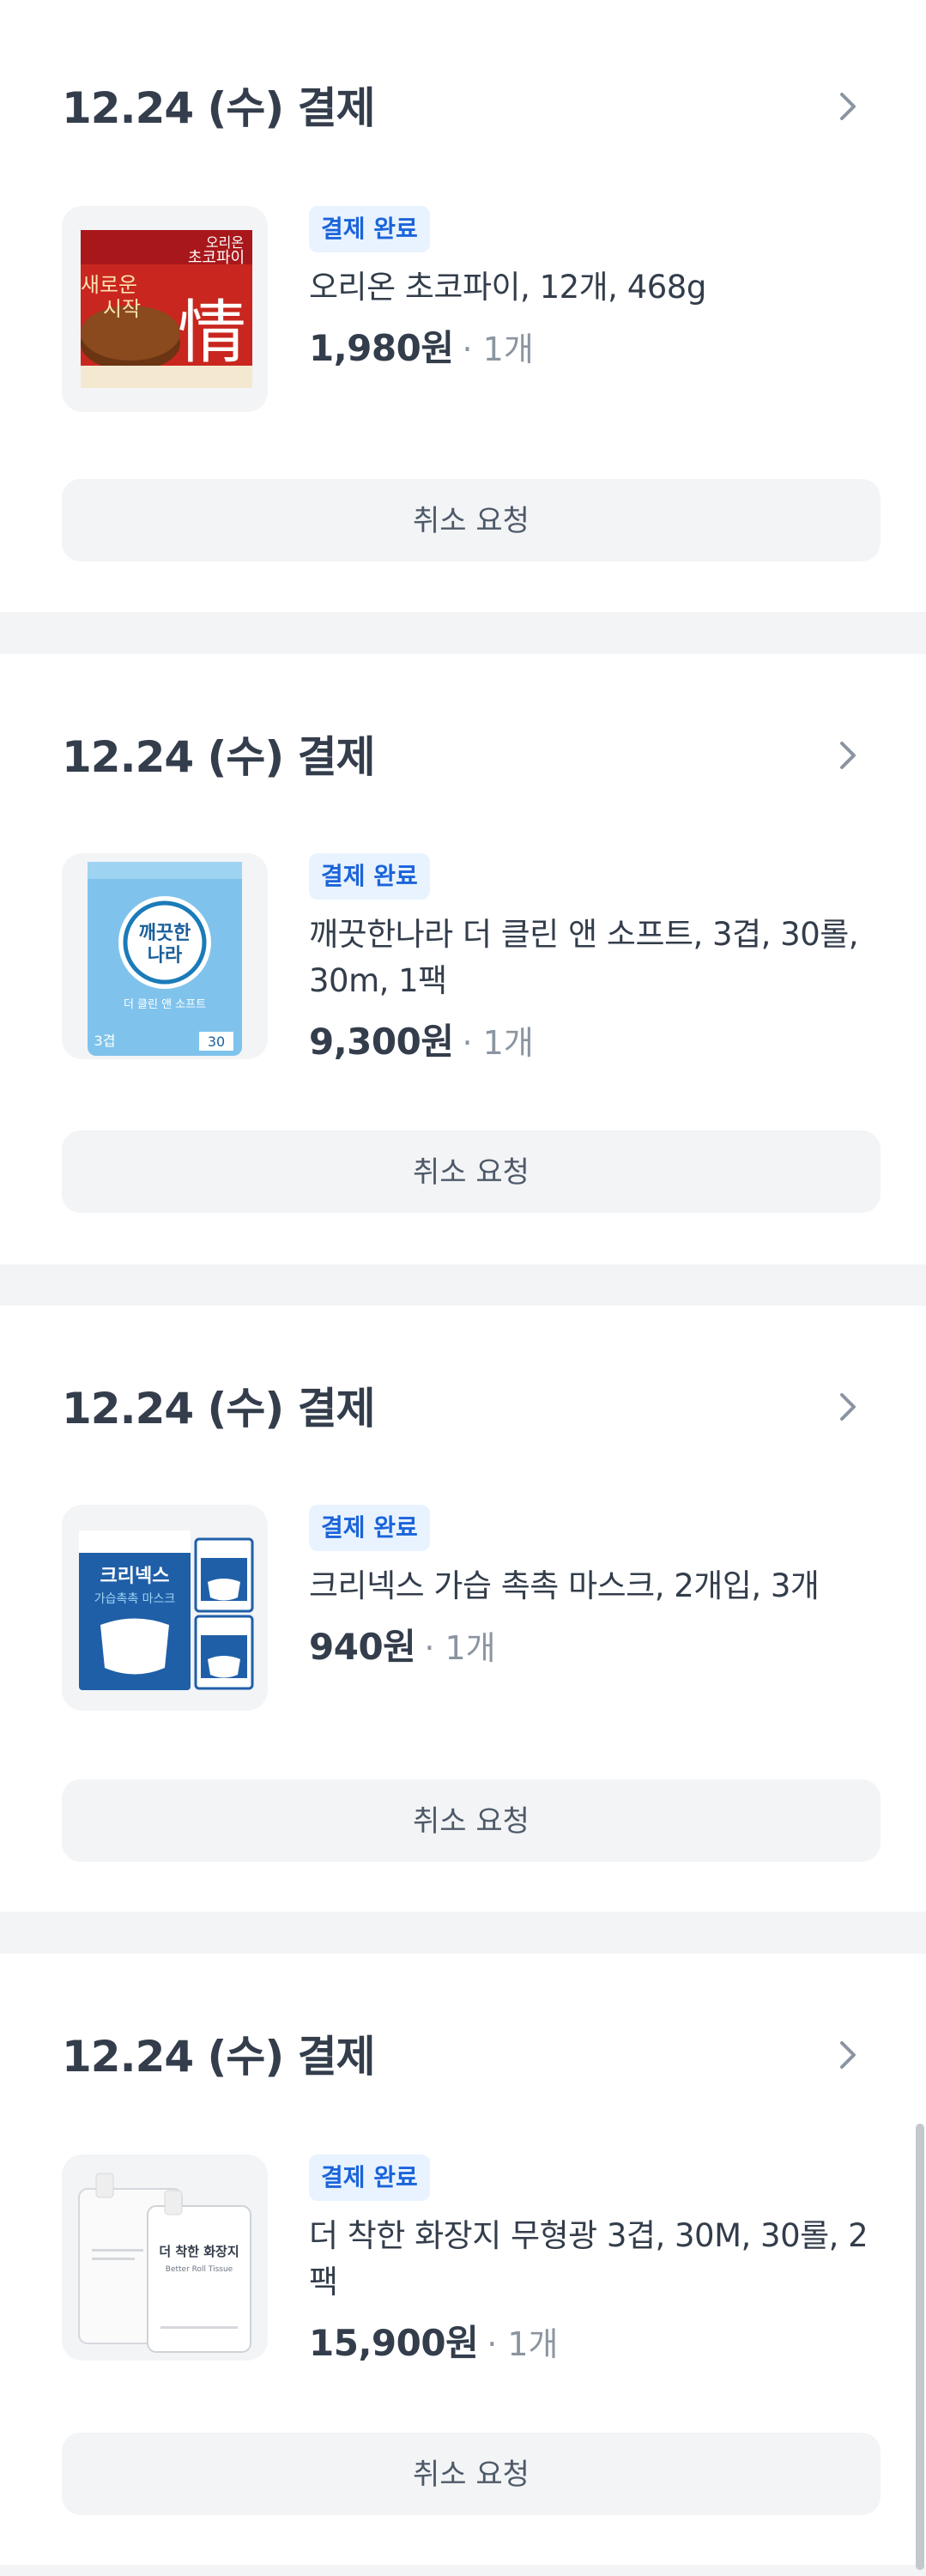  Describe the element at coordinates (165, 933) in the screenshot. I see `image-text: 깨끗한` at that location.